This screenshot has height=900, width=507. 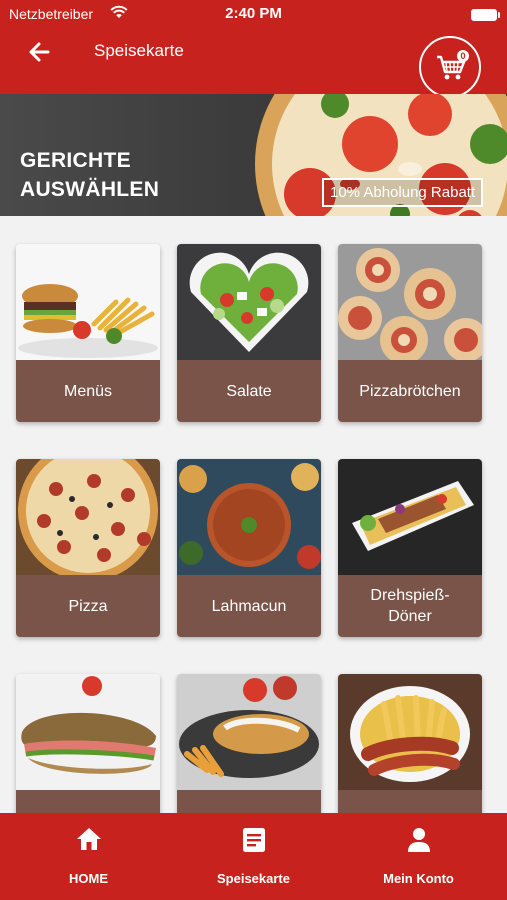 I want to click on category-card-menus: Menüs, so click(x=88, y=333).